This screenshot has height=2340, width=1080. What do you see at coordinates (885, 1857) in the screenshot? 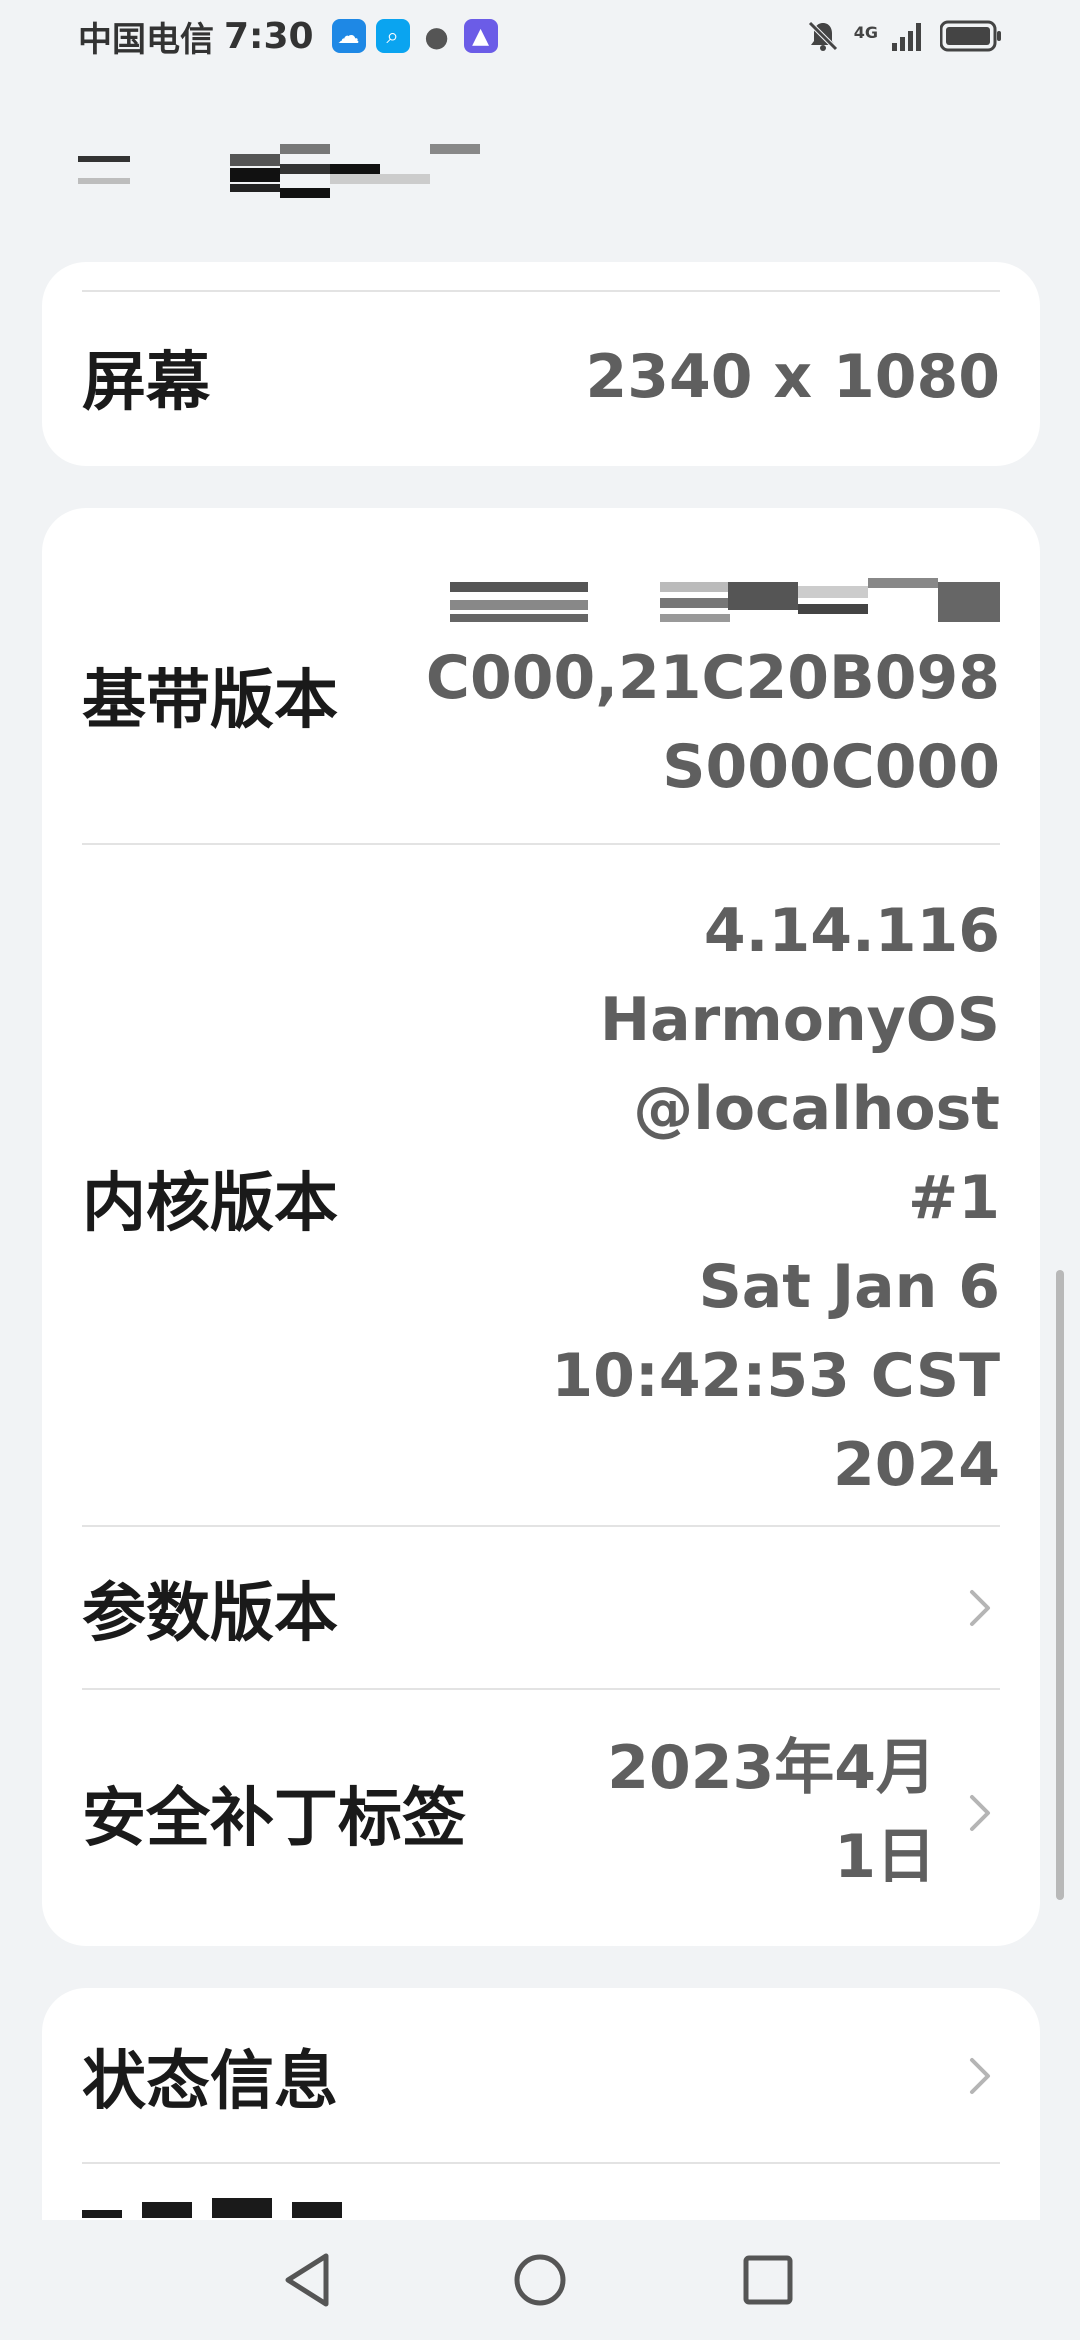
I see `security-patch-line: 1日` at bounding box center [885, 1857].